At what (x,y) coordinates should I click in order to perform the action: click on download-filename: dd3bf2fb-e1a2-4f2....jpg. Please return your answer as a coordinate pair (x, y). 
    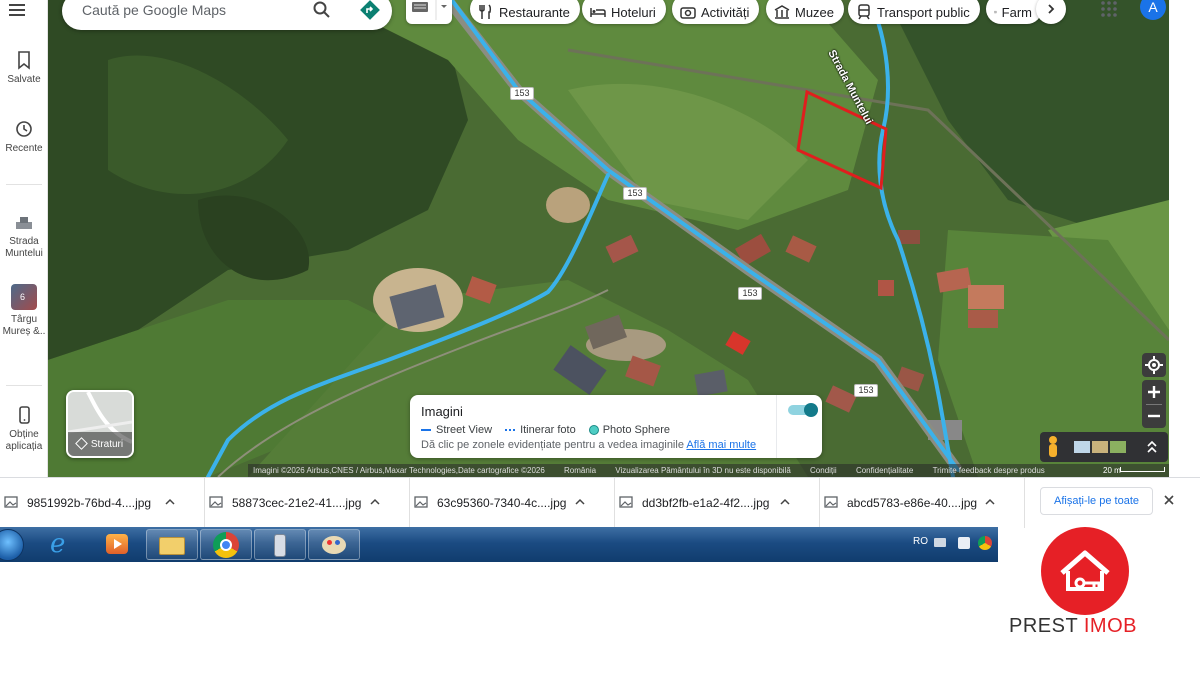
    Looking at the image, I should click on (706, 503).